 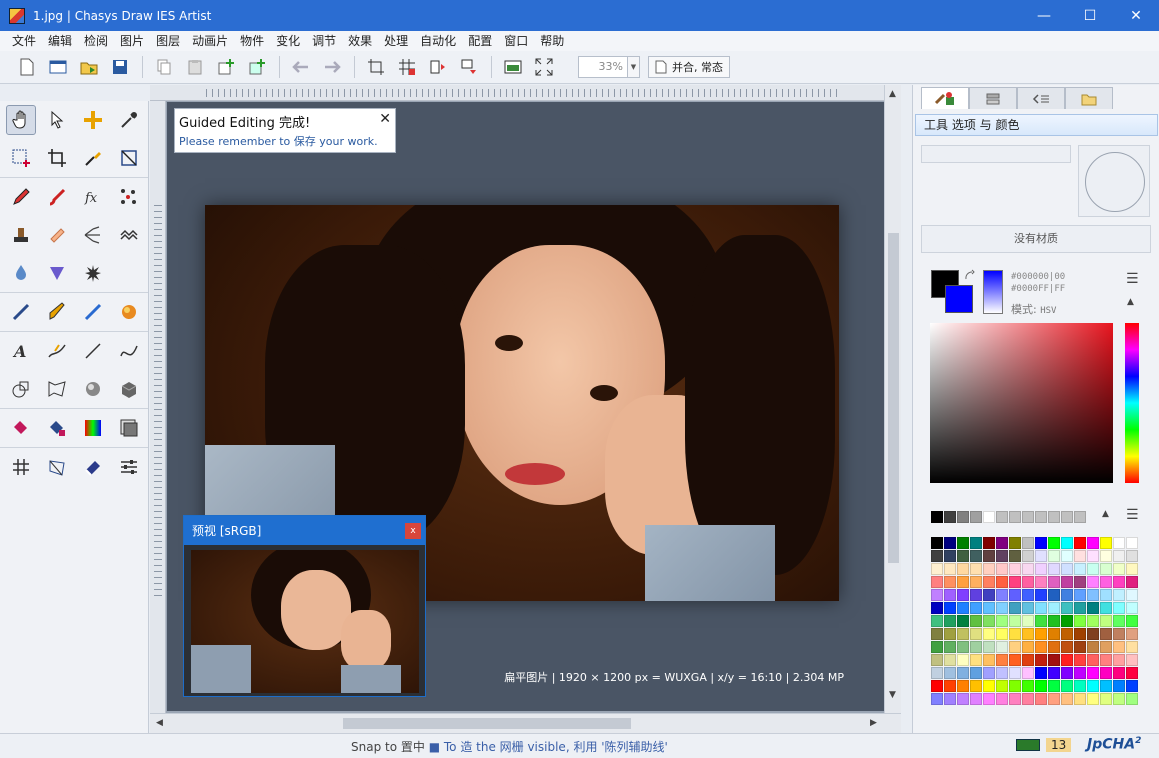 What do you see at coordinates (57, 389) in the screenshot?
I see `warp-tool-icon` at bounding box center [57, 389].